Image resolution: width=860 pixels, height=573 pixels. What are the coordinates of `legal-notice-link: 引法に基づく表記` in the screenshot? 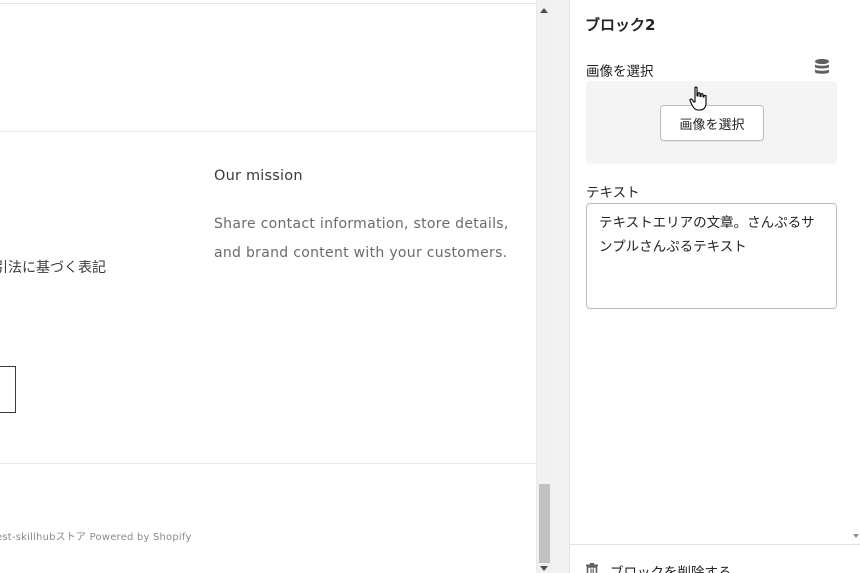 It's located at (53, 267).